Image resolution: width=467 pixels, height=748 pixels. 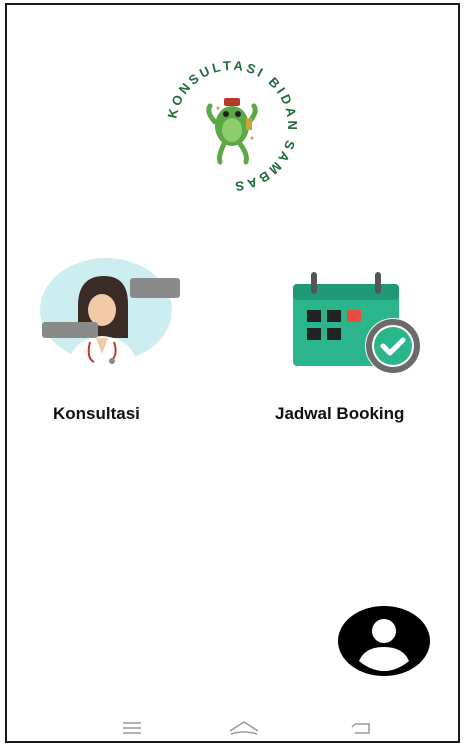 What do you see at coordinates (96, 413) in the screenshot?
I see `konsultasi-label: Konsultasi` at bounding box center [96, 413].